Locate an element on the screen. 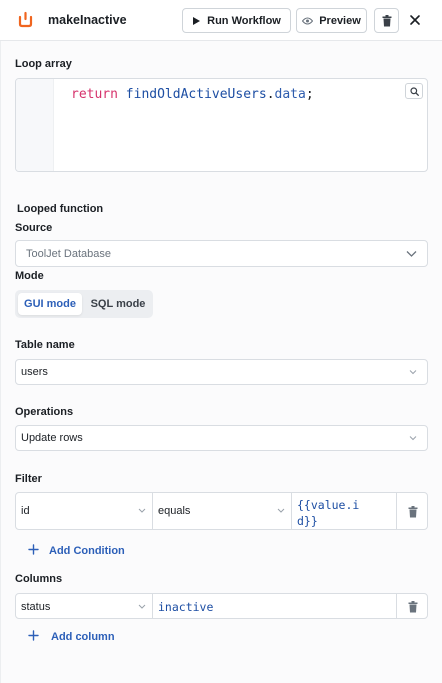 The height and width of the screenshot is (683, 442). columns-label: Columns is located at coordinates (39, 579).